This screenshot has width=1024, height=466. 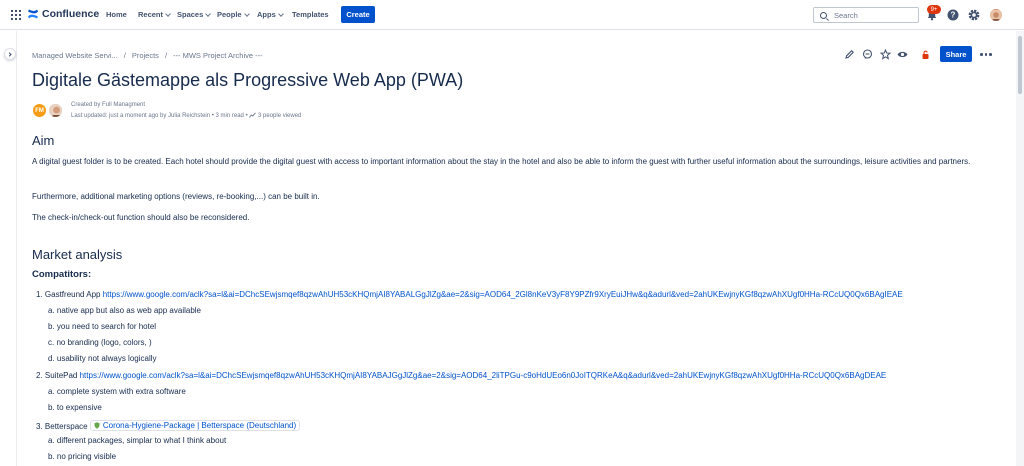 I want to click on breadcrumb-item-archive: --- MWS Project Archive ---, so click(x=218, y=55).